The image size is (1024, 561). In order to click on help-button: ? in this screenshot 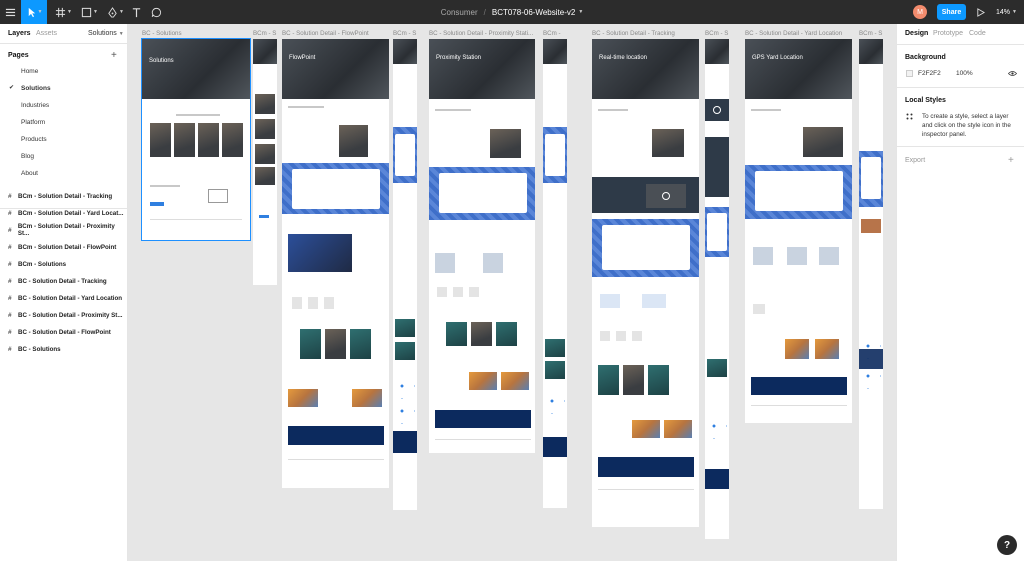, I will do `click(1007, 545)`.